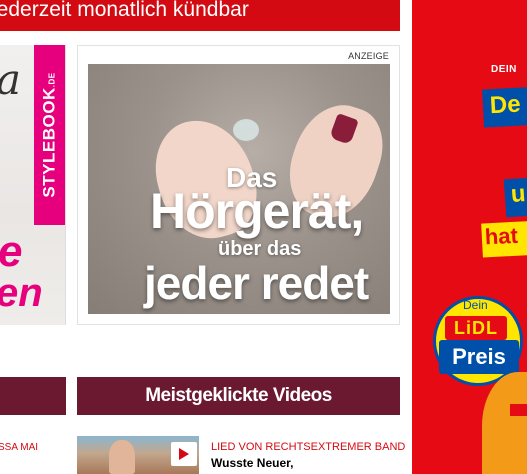  I want to click on lidl-ad-word-3: hat, so click(501, 236).